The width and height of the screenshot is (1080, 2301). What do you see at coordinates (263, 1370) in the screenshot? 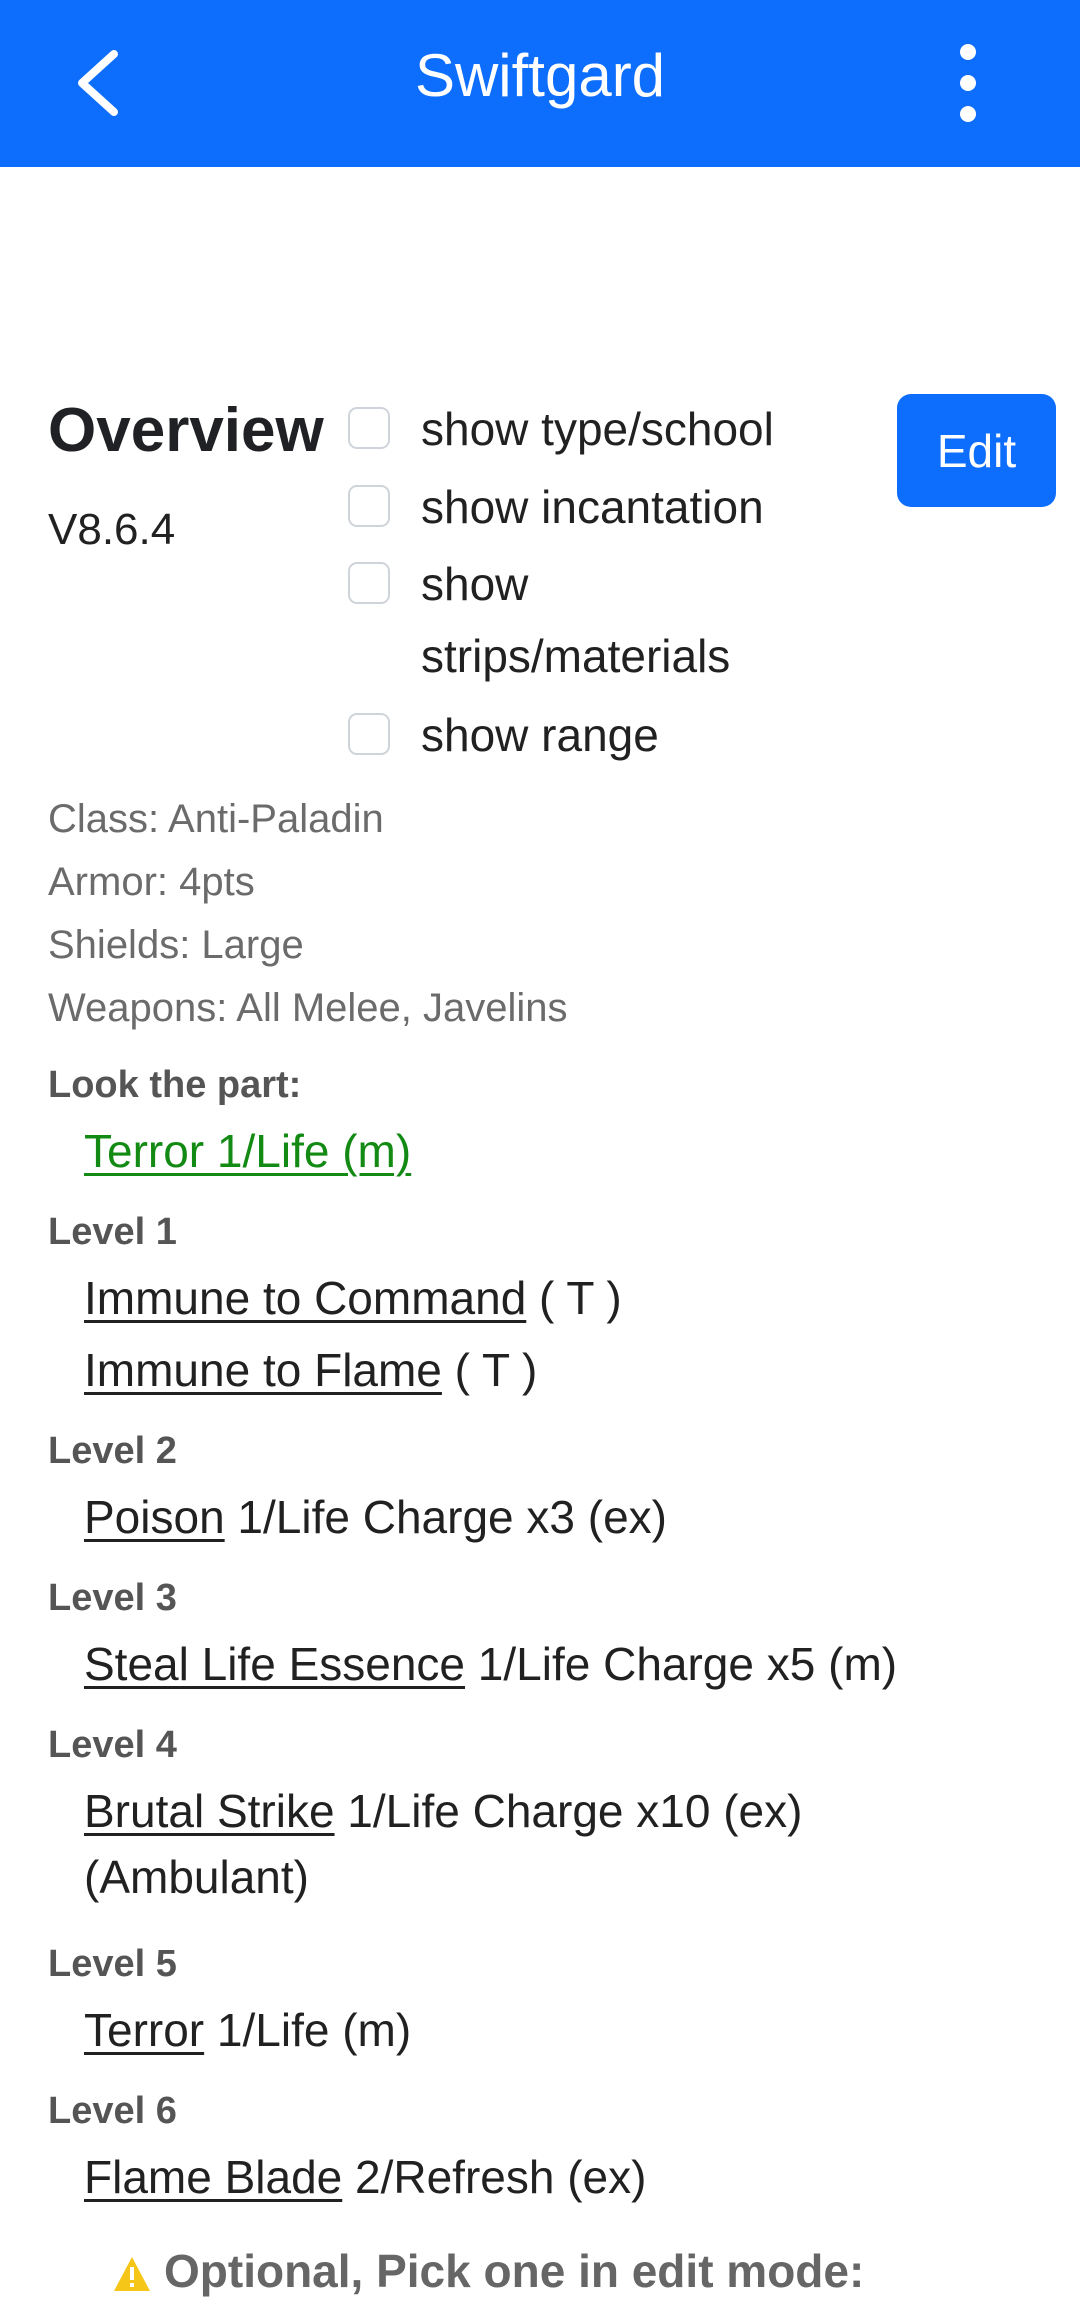
I see `ability-link: Immune to Flame` at bounding box center [263, 1370].